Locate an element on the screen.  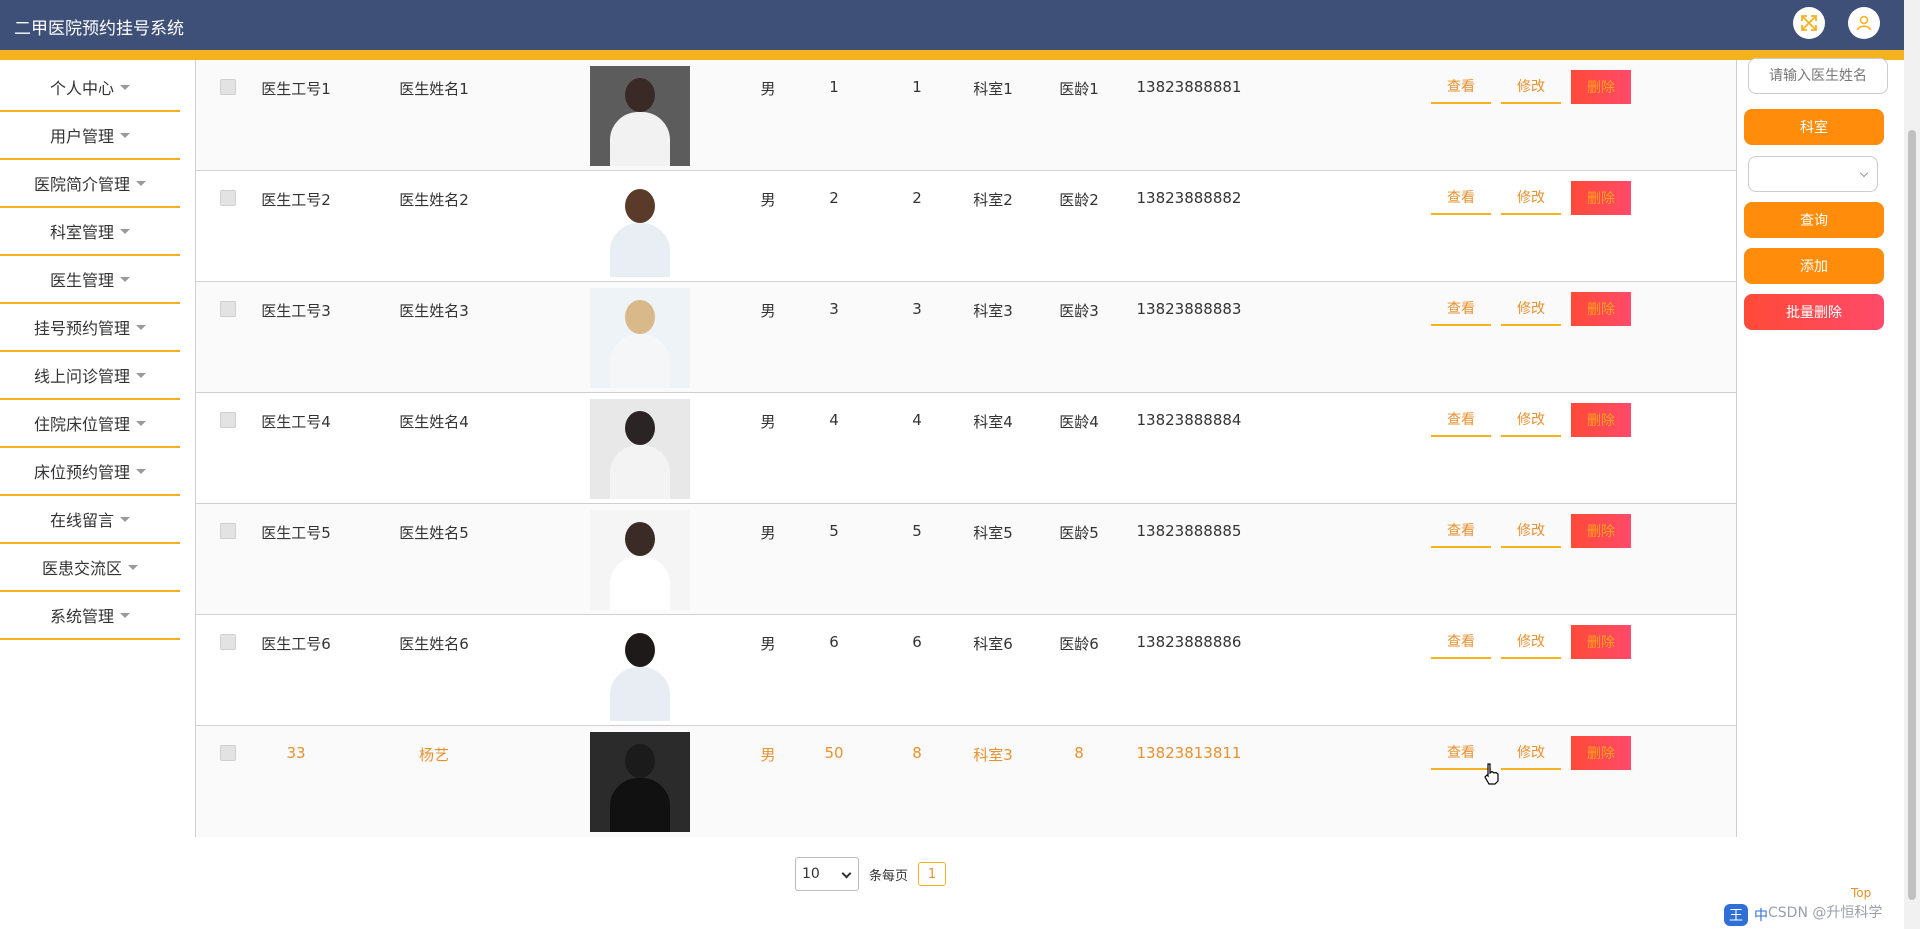
doctor-id-cell: 医生工号4 is located at coordinates (296, 422).